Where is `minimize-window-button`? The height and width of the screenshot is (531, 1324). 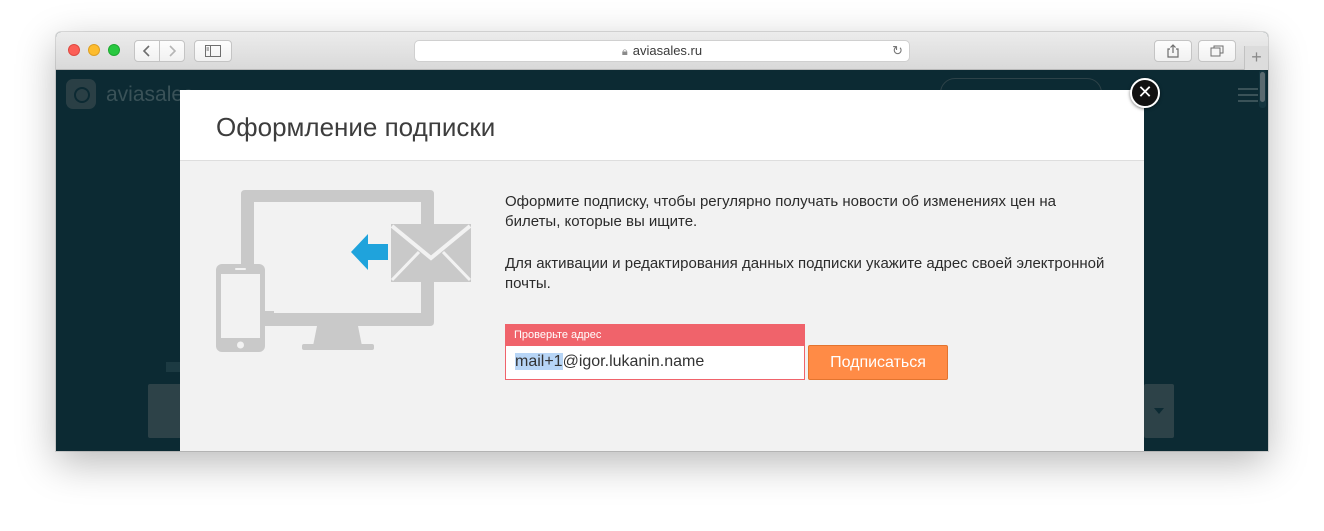
minimize-window-button is located at coordinates (94, 50).